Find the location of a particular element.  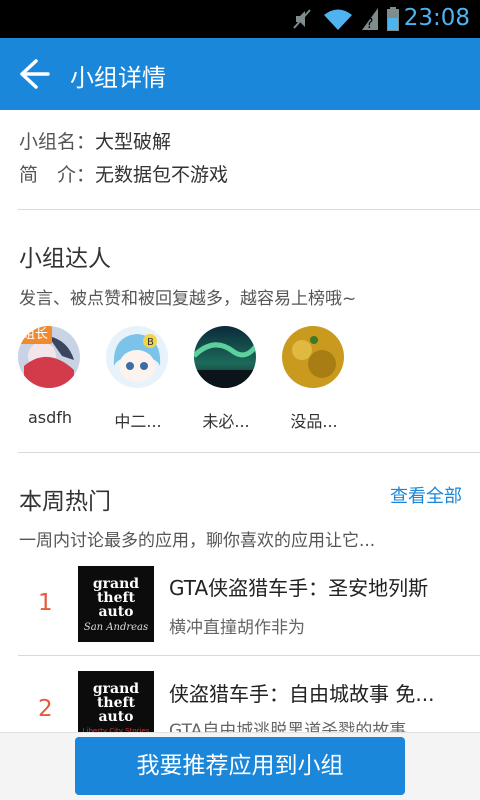

app-icon: grand theft auto San Andreas is located at coordinates (116, 604).